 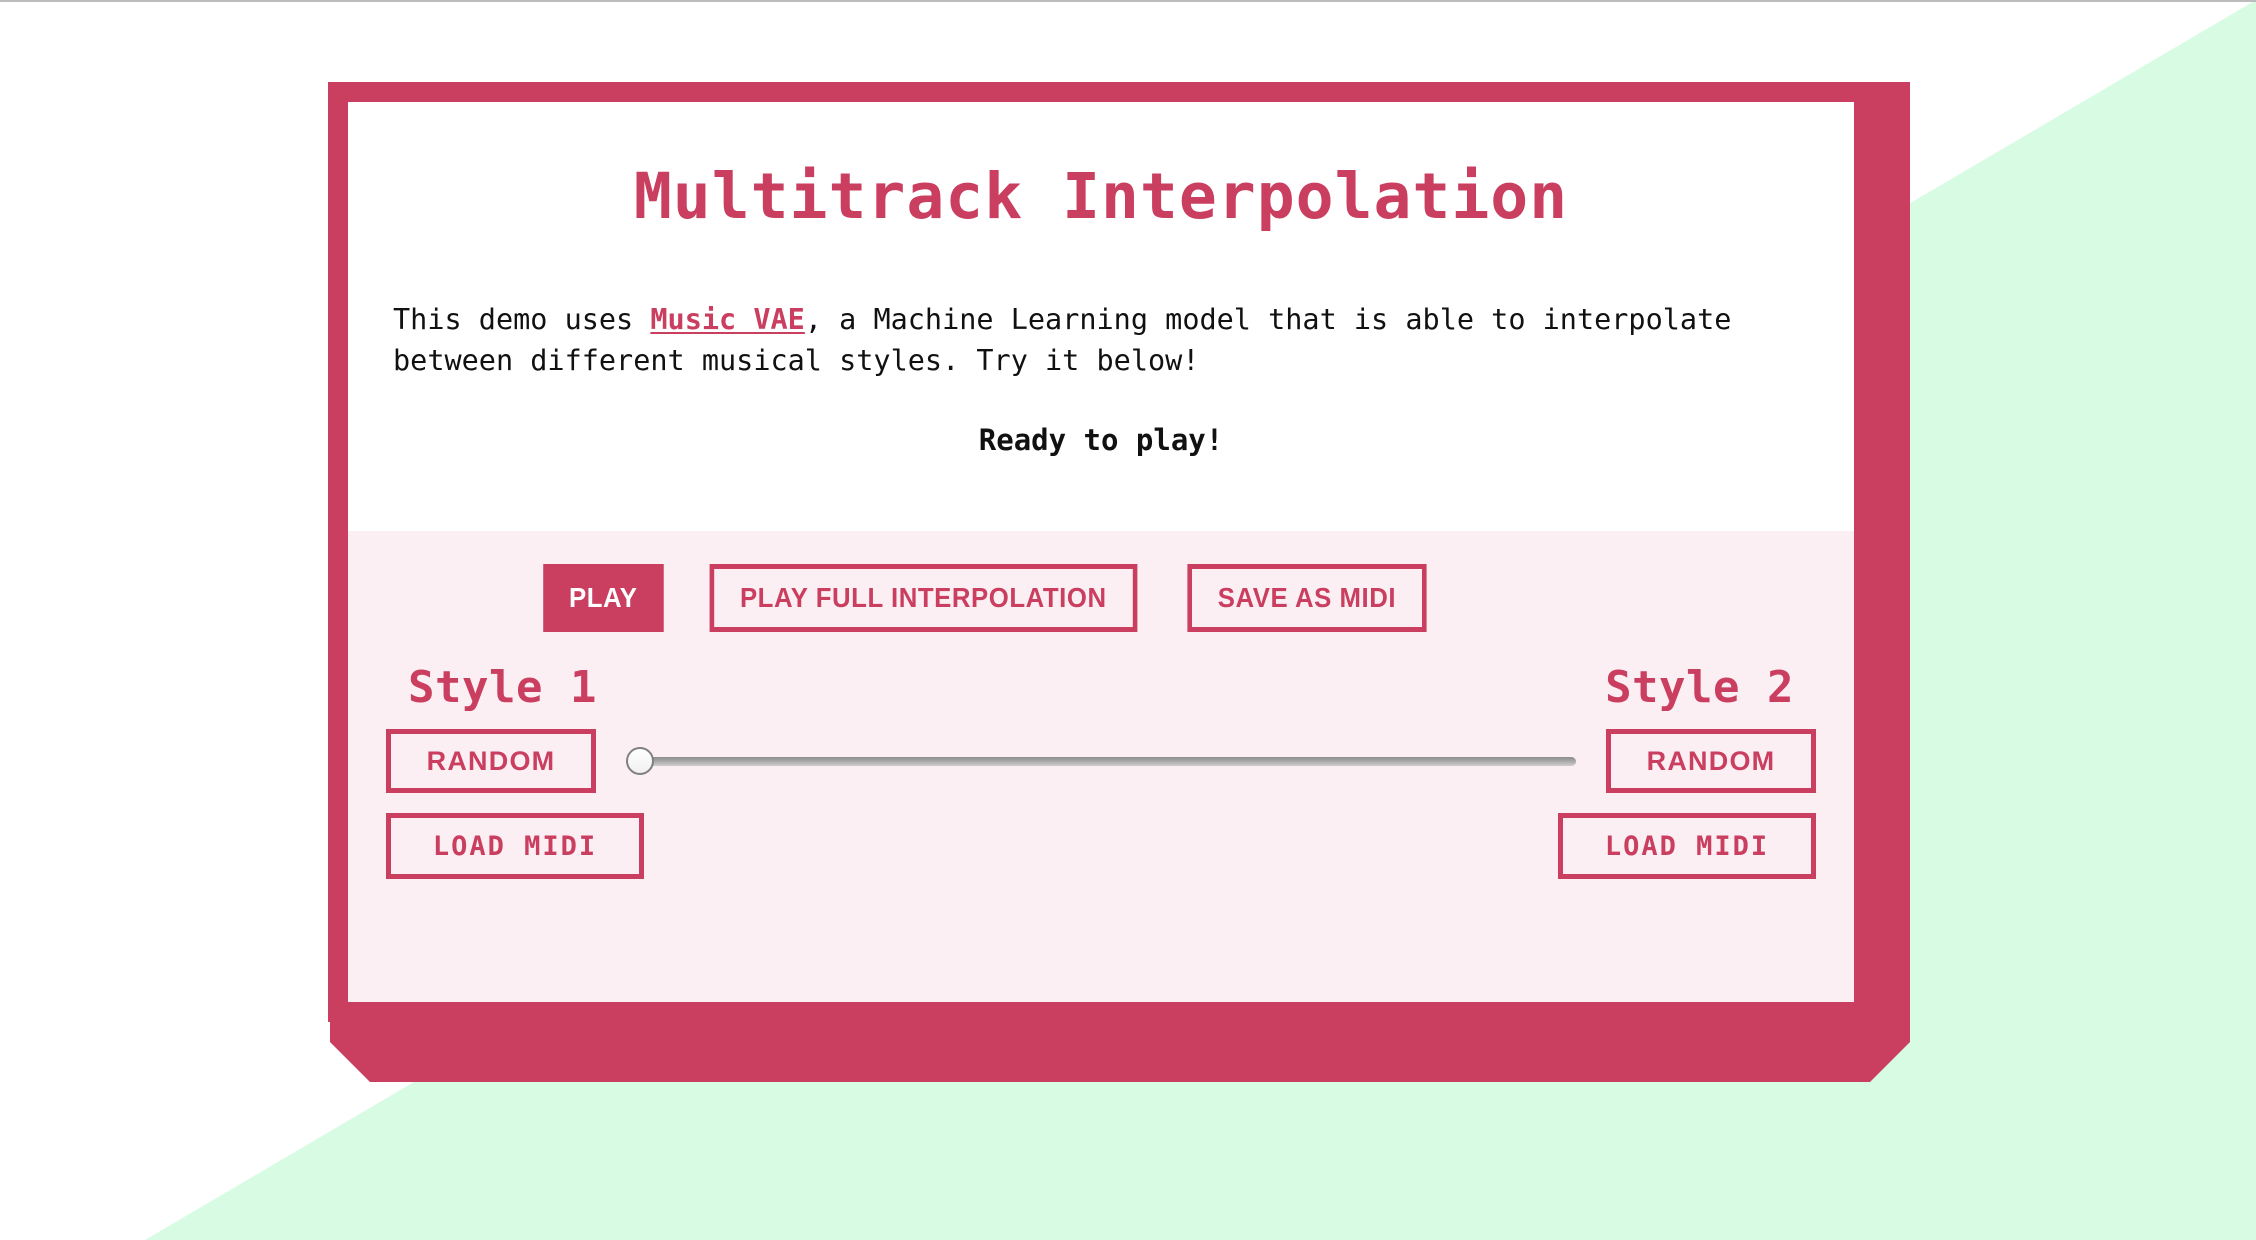 I want to click on status-text: Ready to play!, so click(x=1101, y=440).